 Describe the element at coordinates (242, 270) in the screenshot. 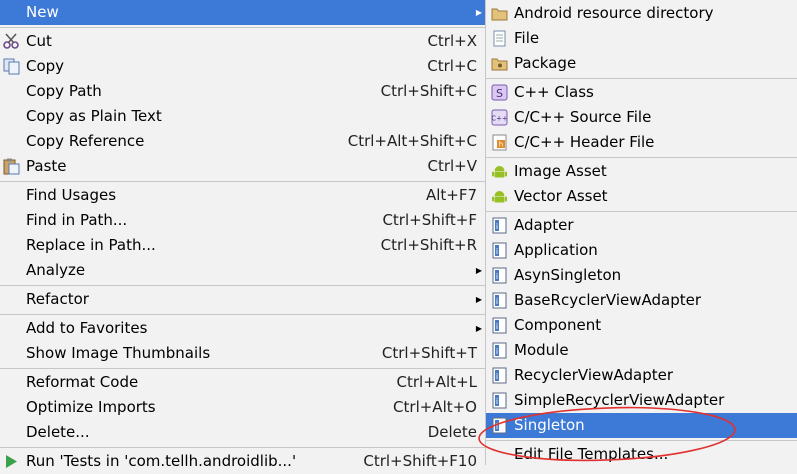

I see `menu-item-analyze: Analyze ▶` at that location.